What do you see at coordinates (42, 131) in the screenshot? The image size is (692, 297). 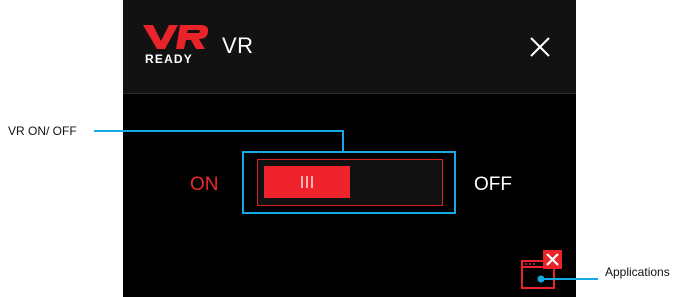 I see `callout-vr-toggle: VR ON/ OFF` at bounding box center [42, 131].